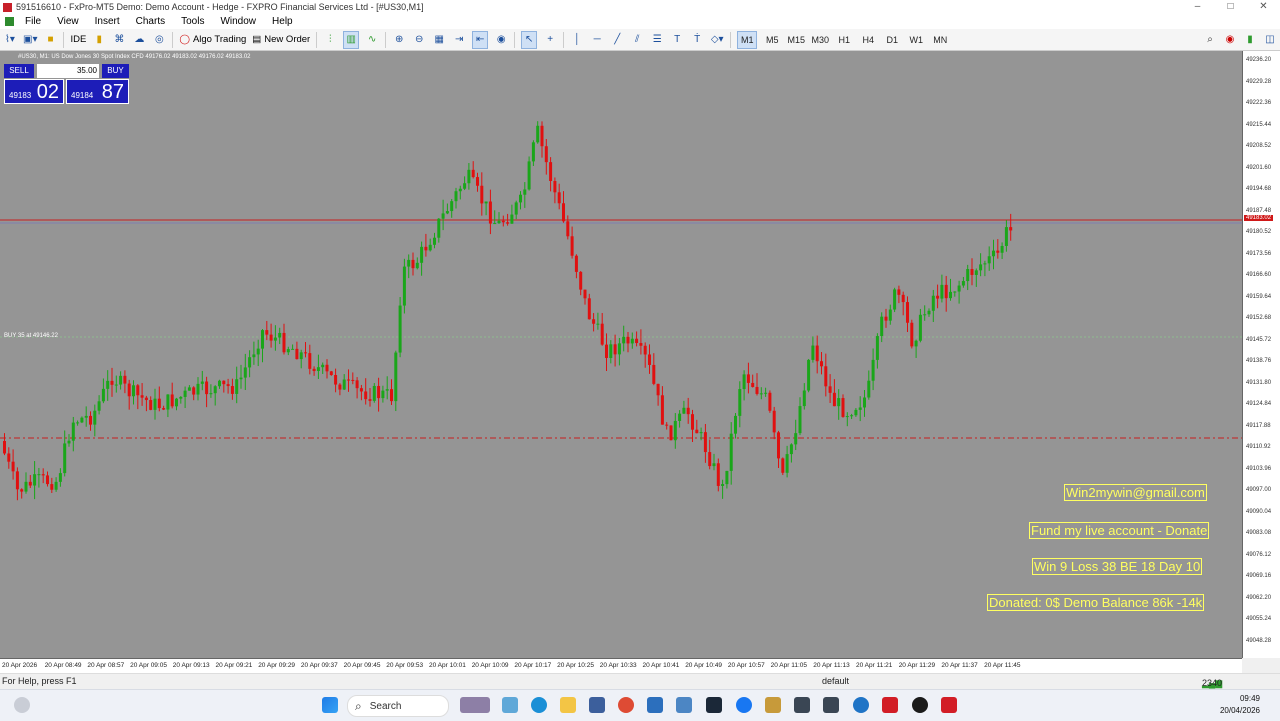 This screenshot has width=1280, height=721. What do you see at coordinates (1230, 7) in the screenshot?
I see `maximize-button: □` at bounding box center [1230, 7].